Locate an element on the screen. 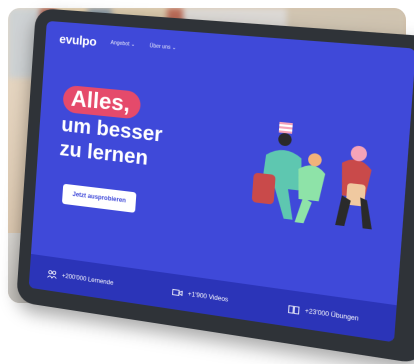 The image size is (414, 364). brand-logo: evulpo is located at coordinates (78, 40).